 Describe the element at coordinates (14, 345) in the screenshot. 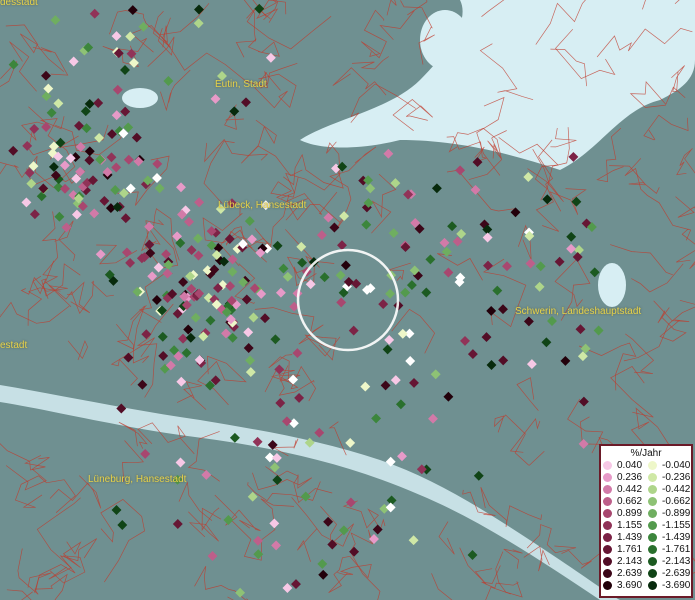

I see `place-label-edge-left: estadt` at that location.